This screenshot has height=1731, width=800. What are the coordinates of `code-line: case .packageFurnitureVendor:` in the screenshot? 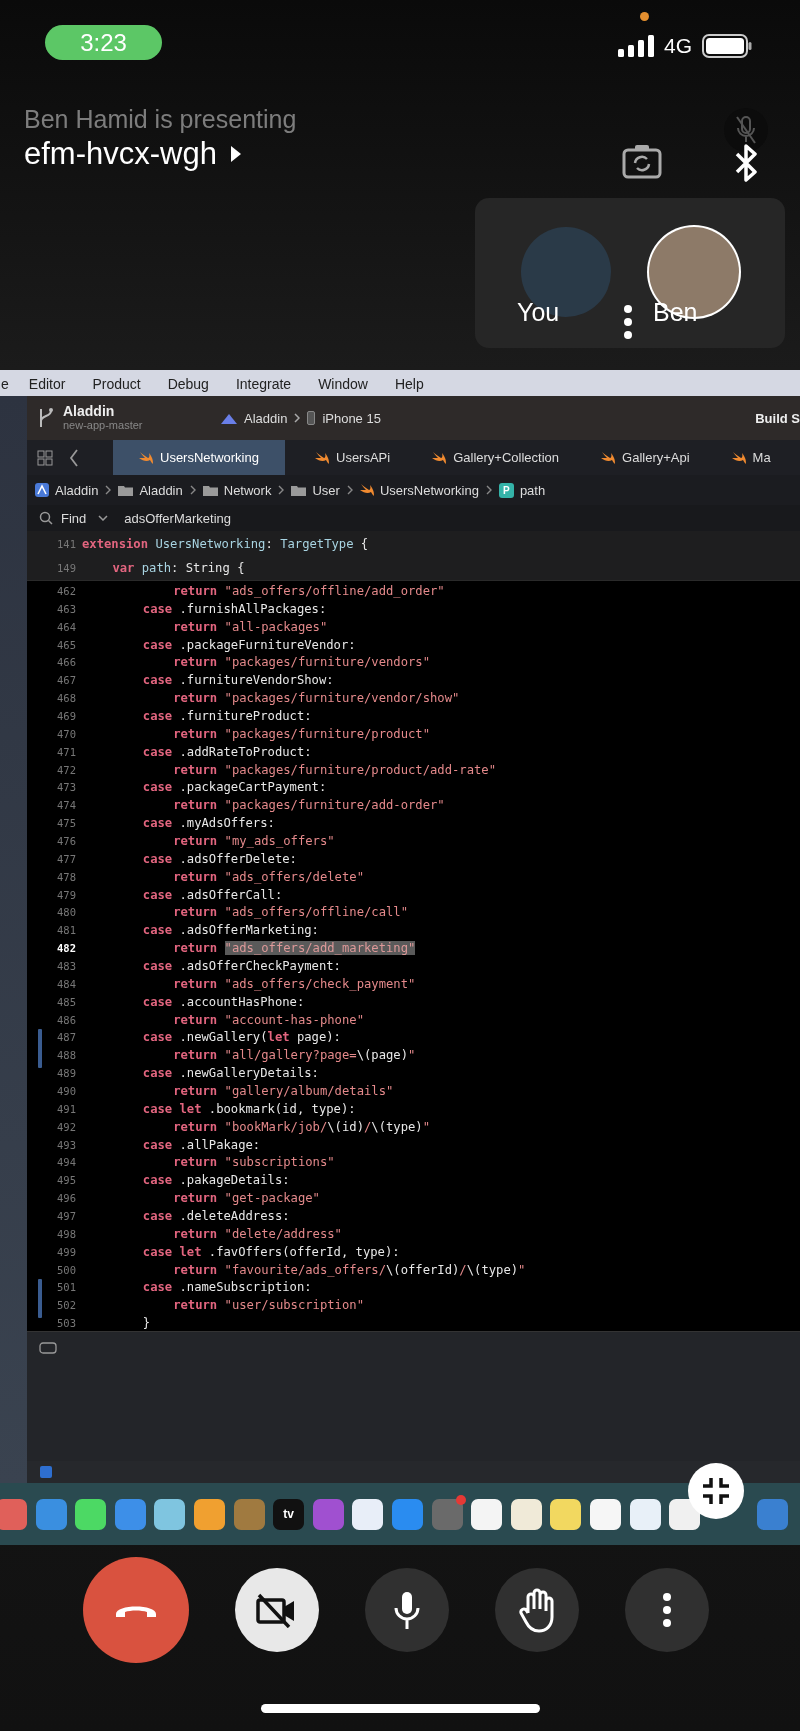 It's located at (249, 644).